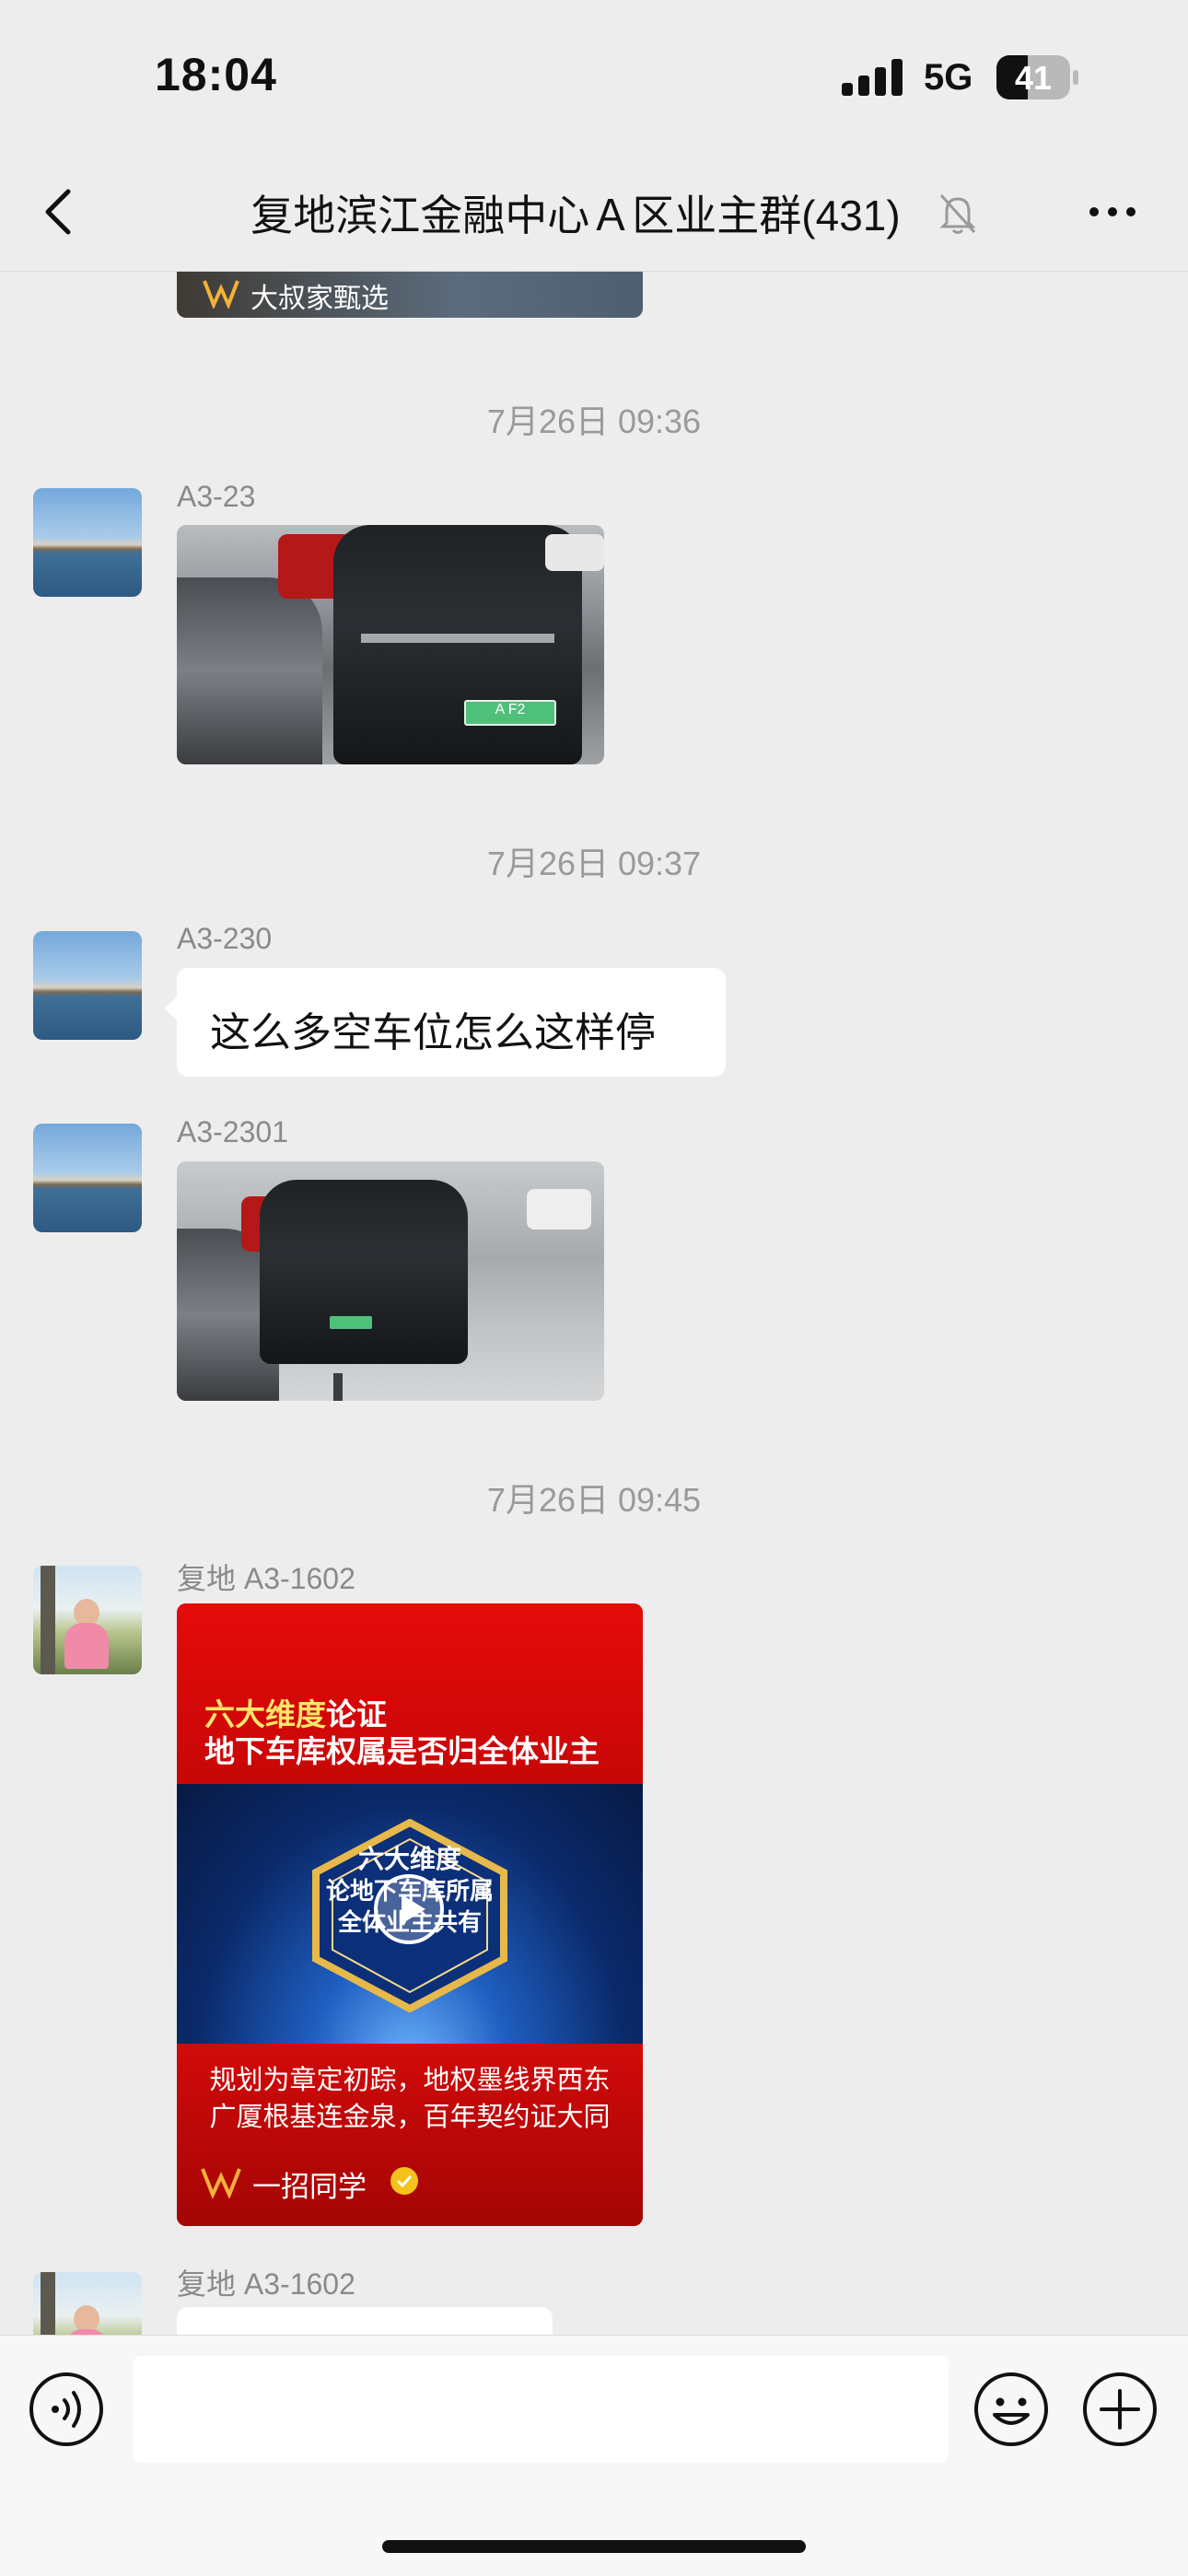 This screenshot has height=2576, width=1188. What do you see at coordinates (594, 2547) in the screenshot?
I see `home-indicator` at bounding box center [594, 2547].